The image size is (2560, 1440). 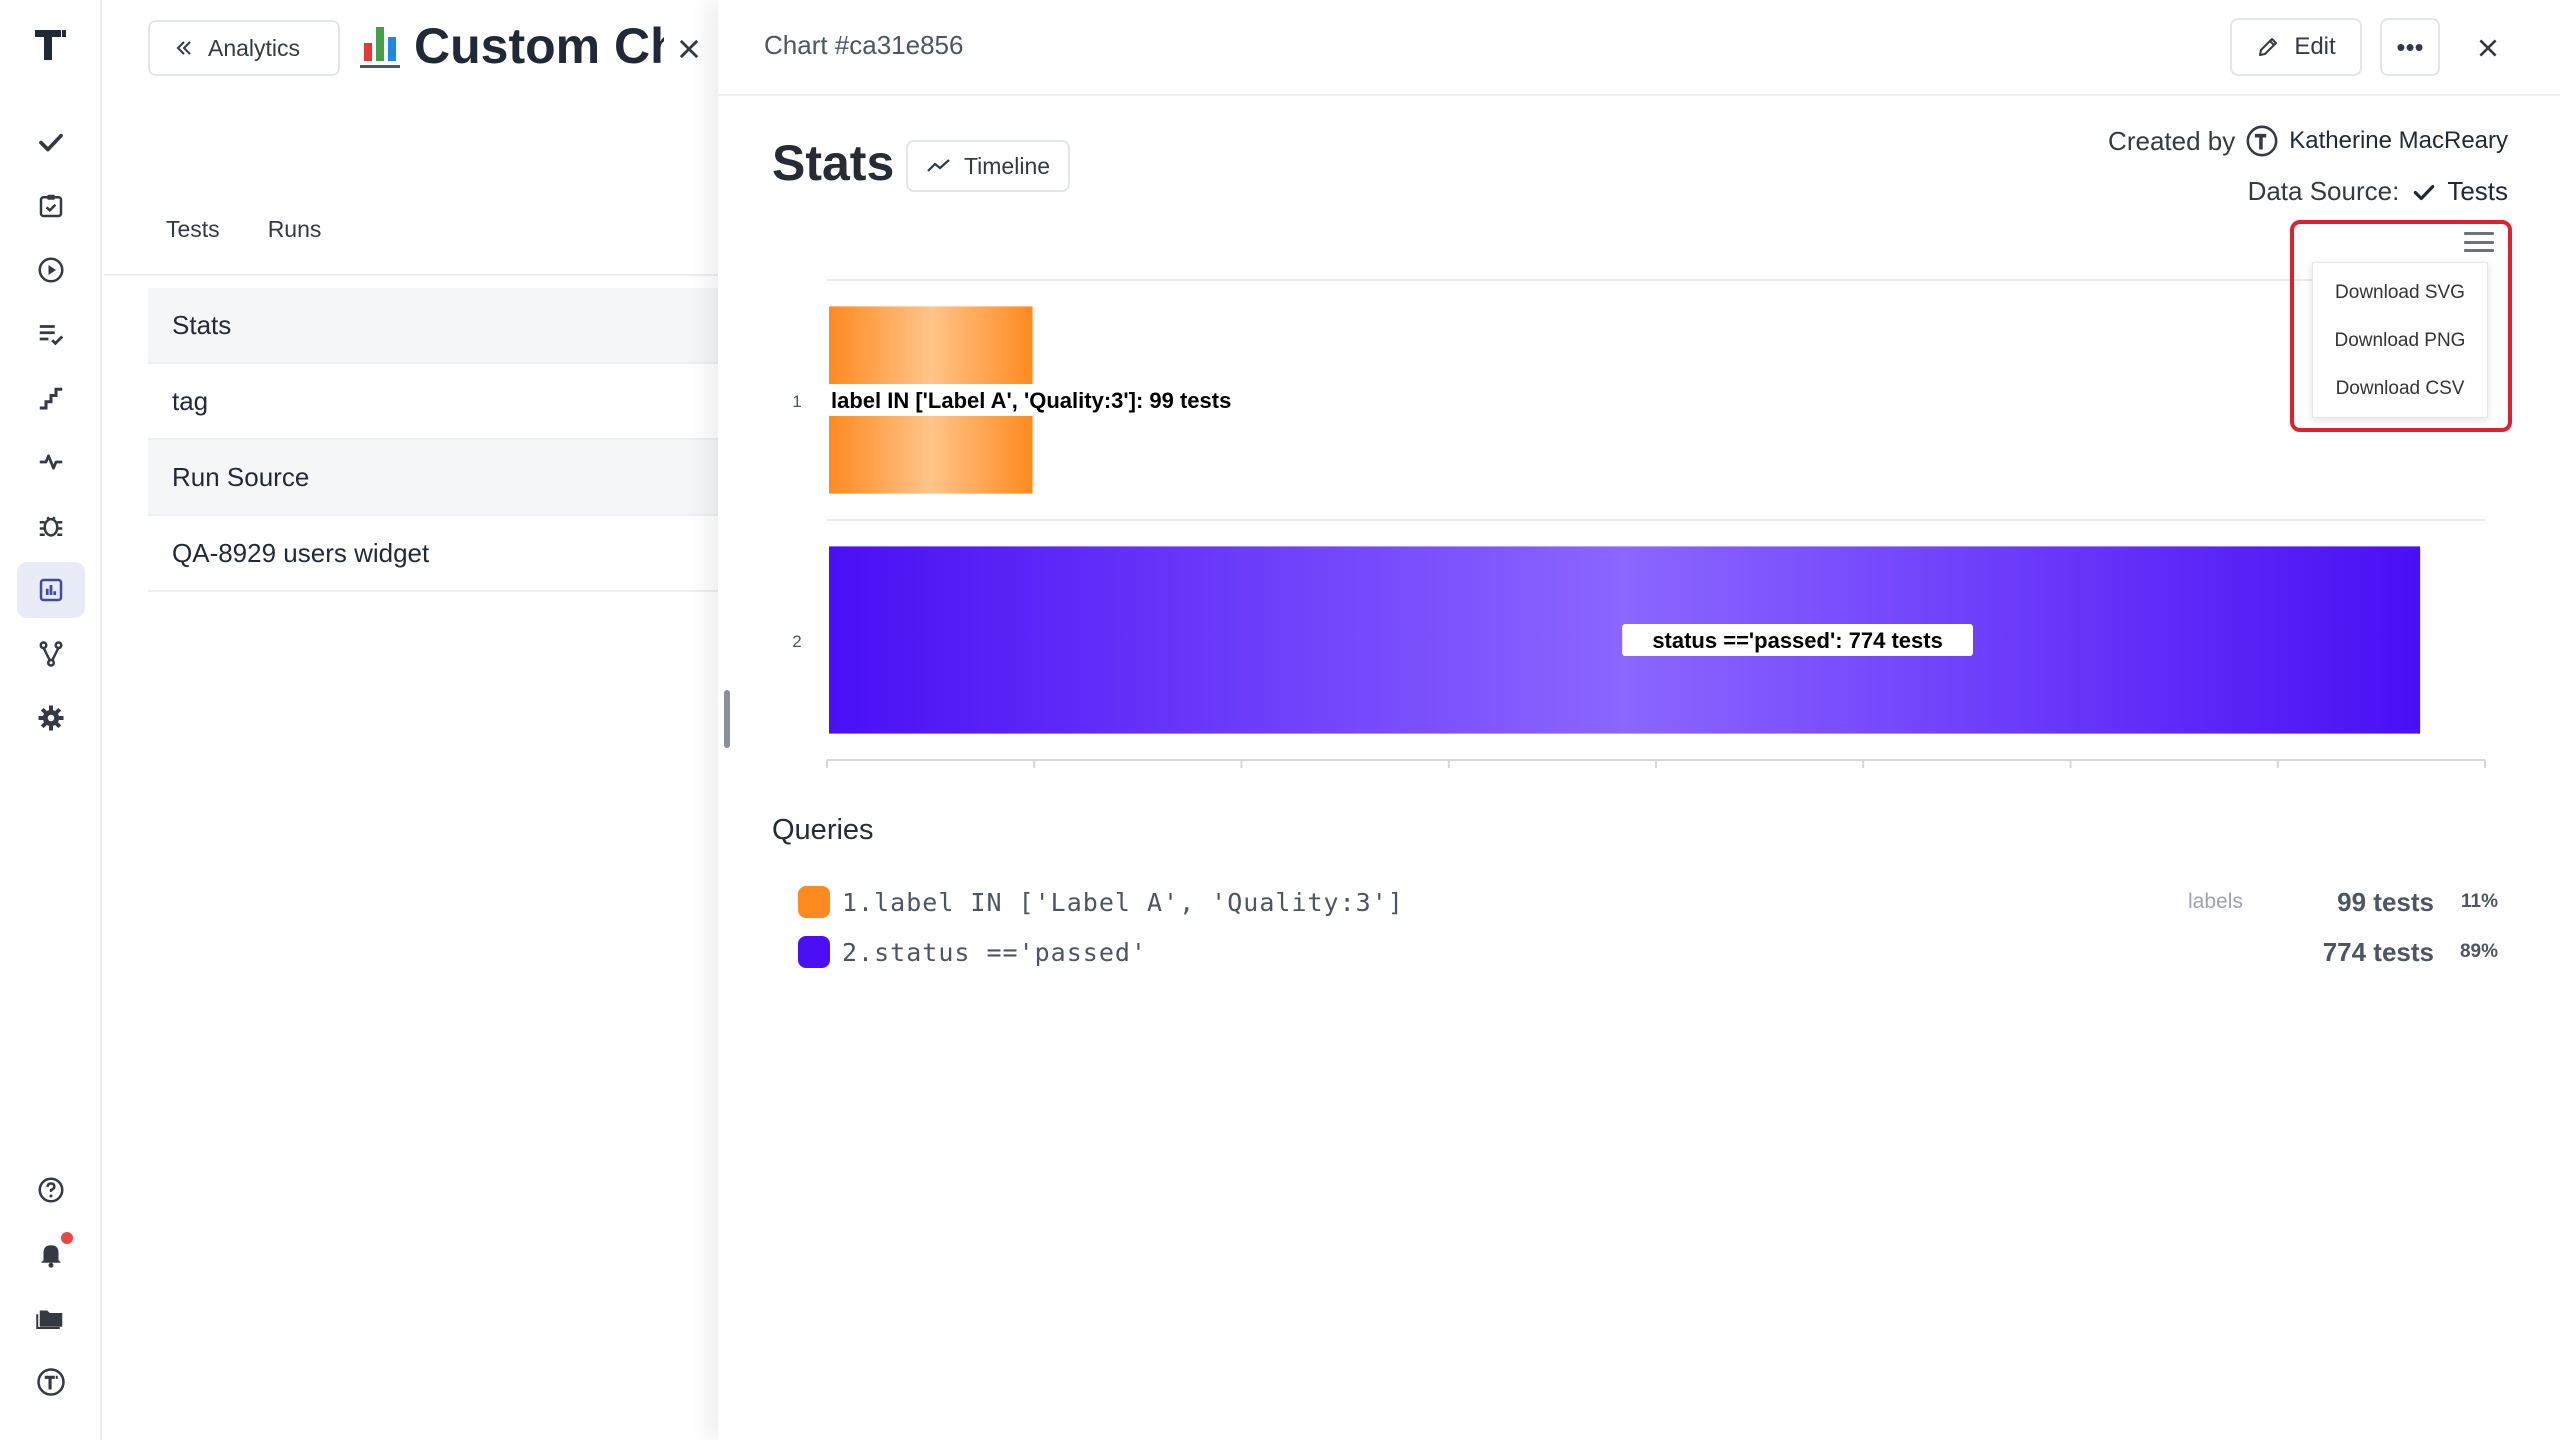 I want to click on chart-title: Stats, so click(x=833, y=163).